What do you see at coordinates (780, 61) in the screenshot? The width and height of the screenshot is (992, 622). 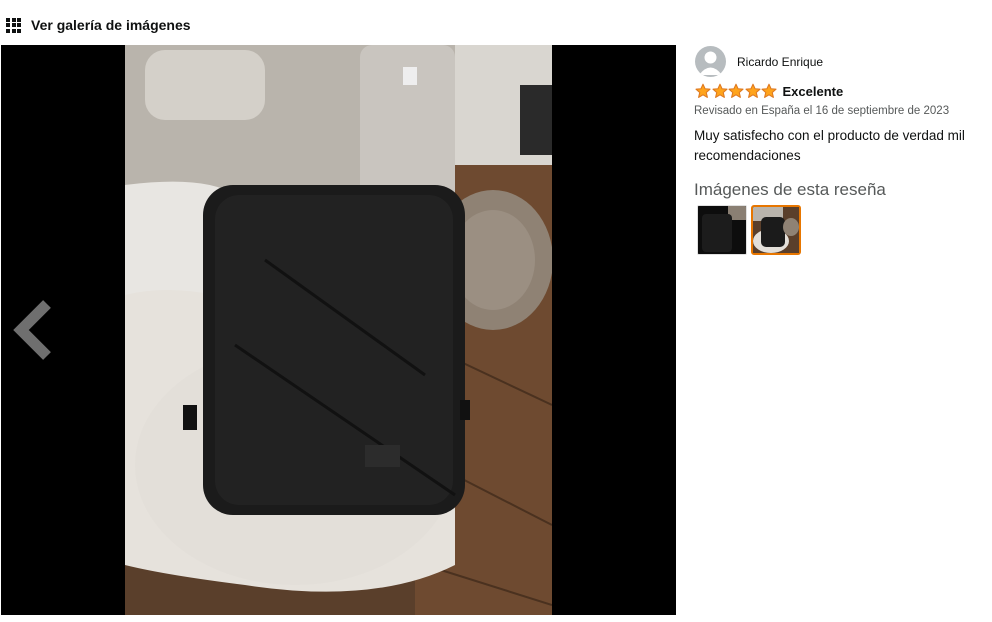 I see `reviewer-name: Ricardo Enrique` at bounding box center [780, 61].